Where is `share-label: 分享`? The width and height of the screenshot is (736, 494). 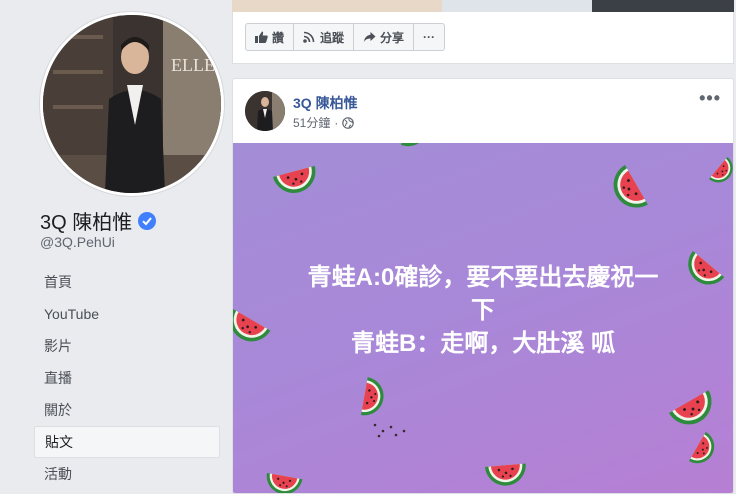 share-label: 分享 is located at coordinates (392, 37).